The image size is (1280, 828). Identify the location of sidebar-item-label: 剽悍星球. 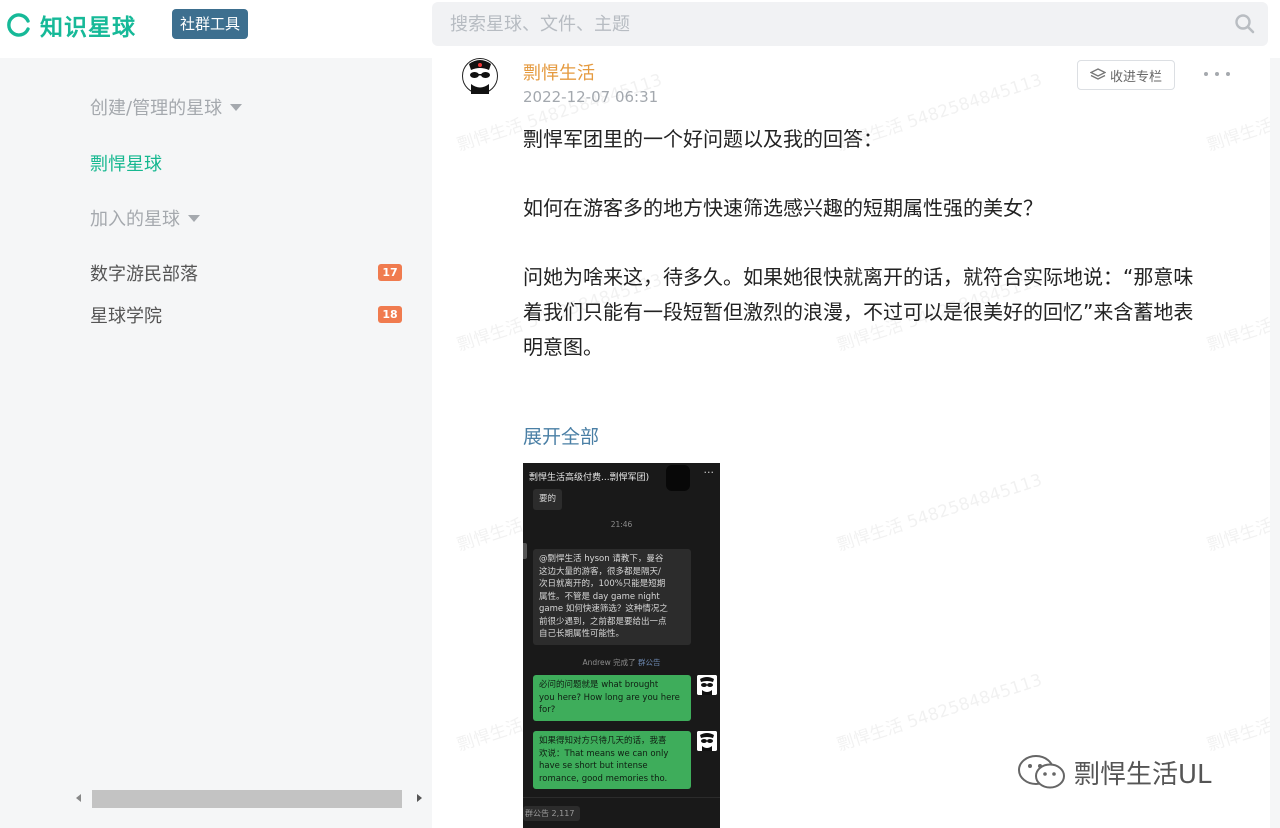
(126, 164).